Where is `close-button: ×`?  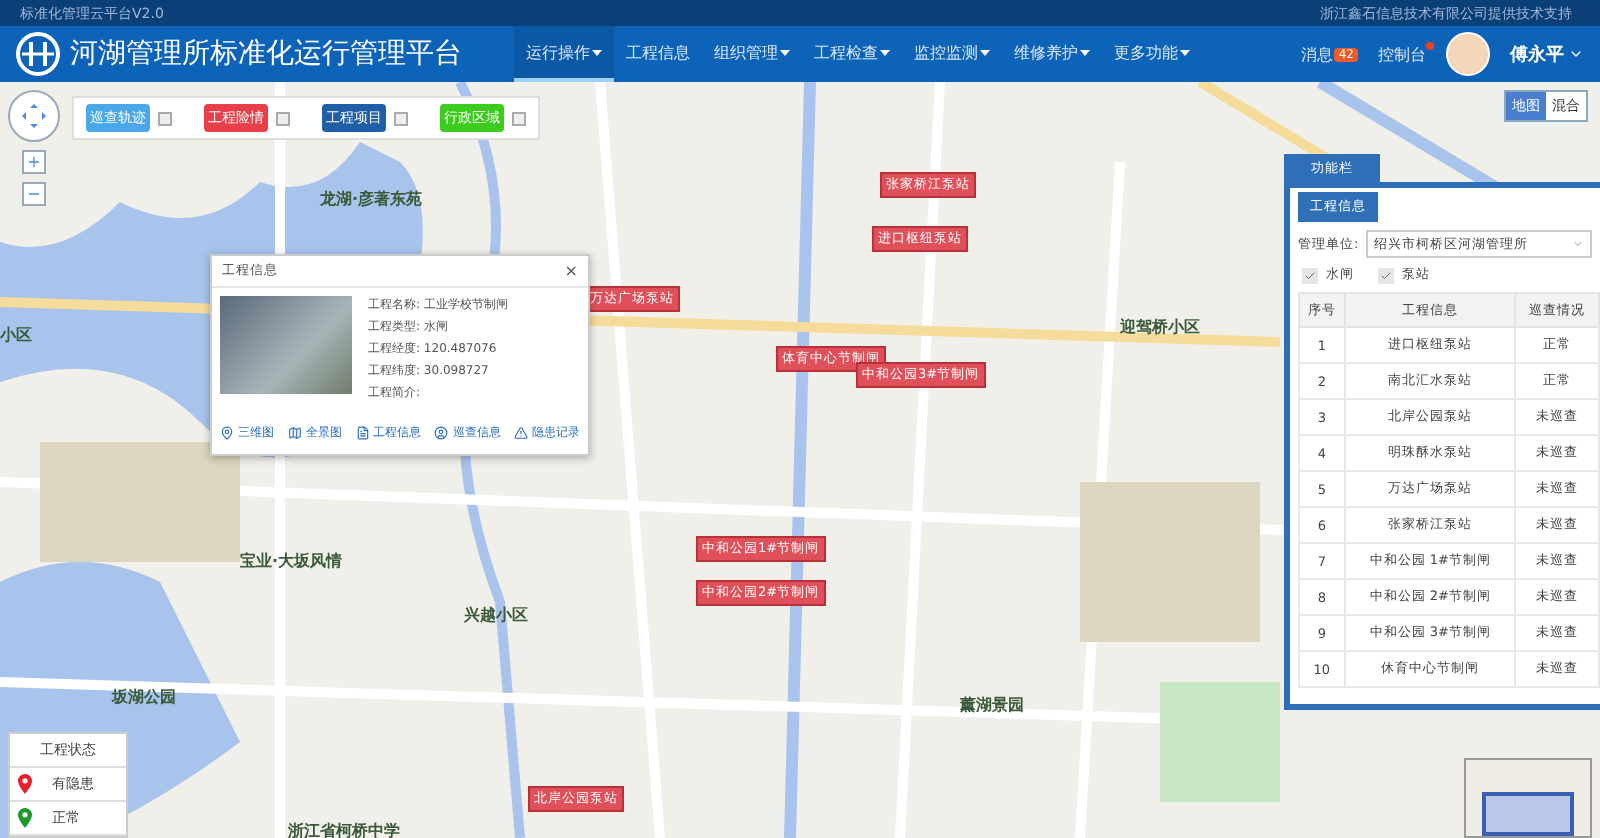
close-button: × is located at coordinates (571, 271).